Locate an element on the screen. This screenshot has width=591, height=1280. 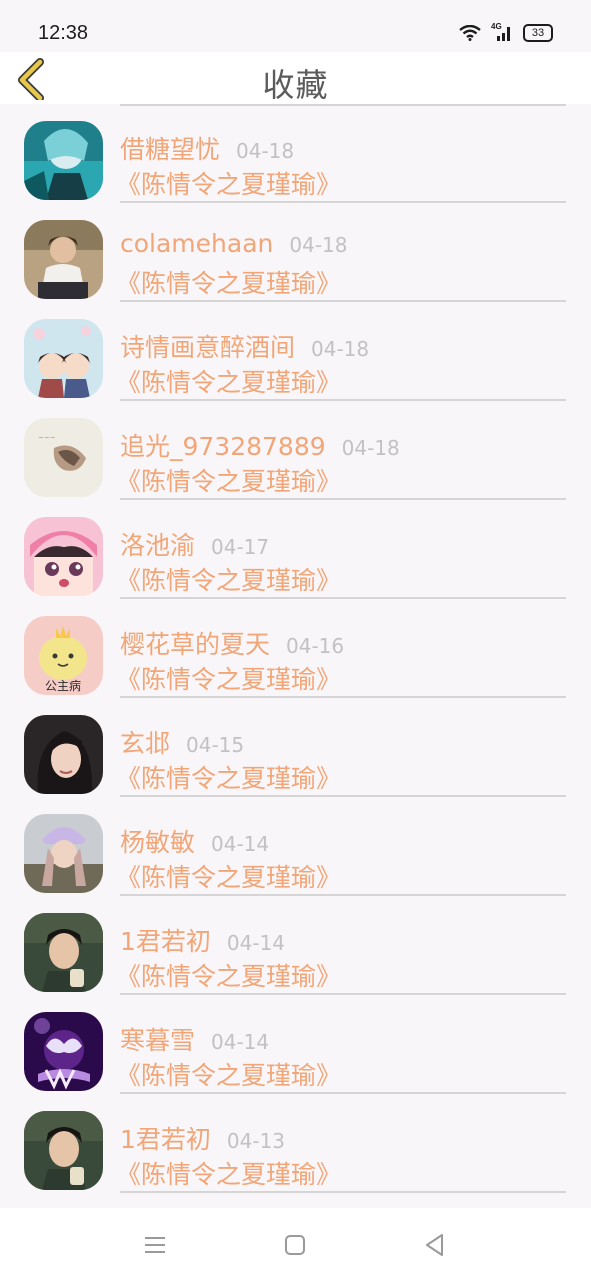
favorite-date: 04-13 is located at coordinates (256, 1141).